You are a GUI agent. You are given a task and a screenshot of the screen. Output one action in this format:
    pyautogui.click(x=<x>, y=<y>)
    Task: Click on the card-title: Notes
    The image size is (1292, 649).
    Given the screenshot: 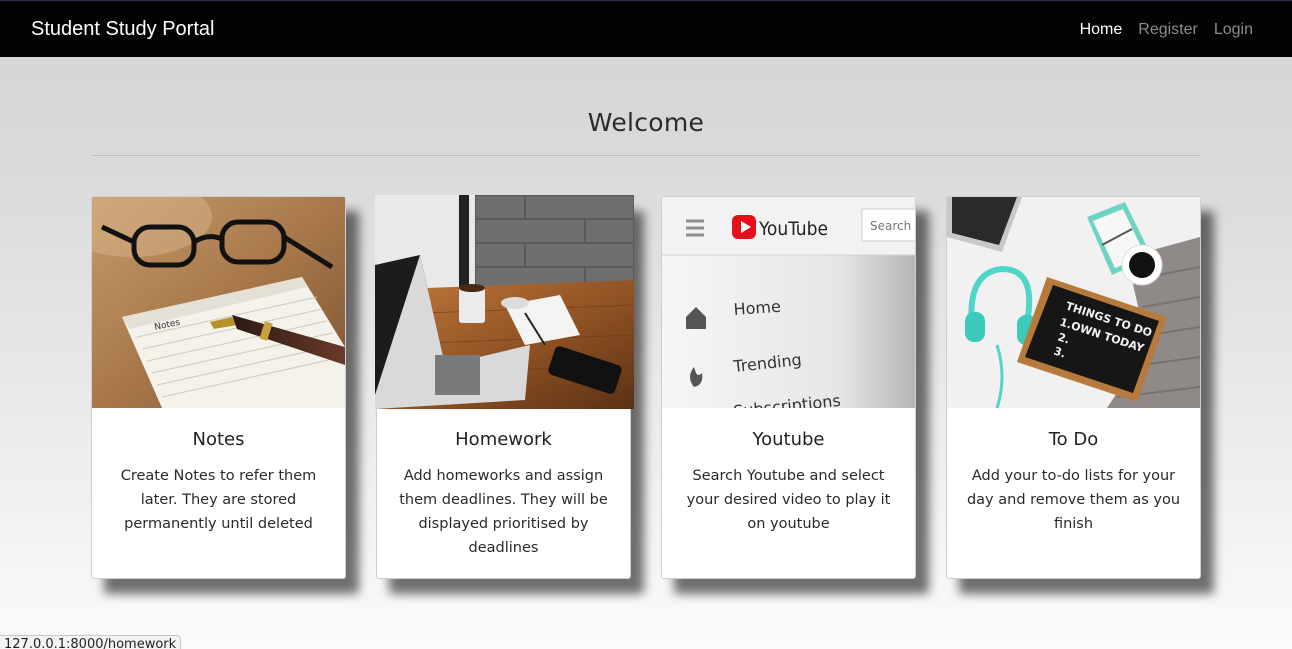 What is the action you would take?
    pyautogui.click(x=218, y=439)
    